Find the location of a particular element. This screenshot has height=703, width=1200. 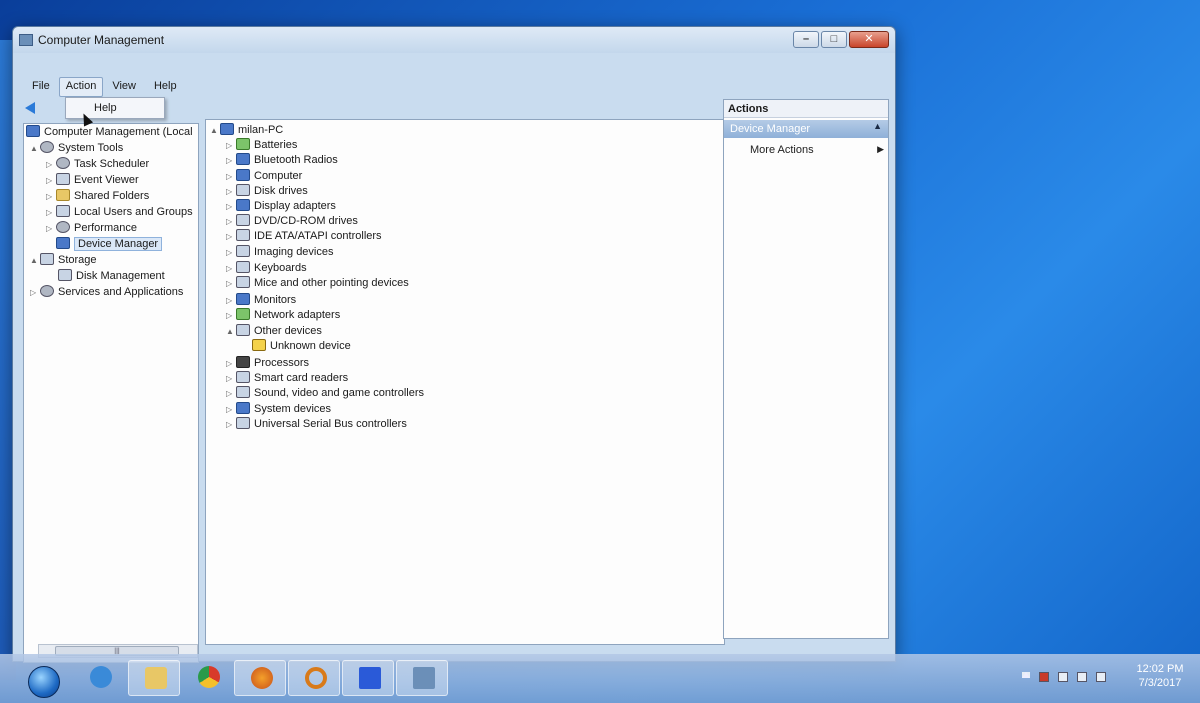

show-hidden-icons-icon is located at coordinates (1026, 675).